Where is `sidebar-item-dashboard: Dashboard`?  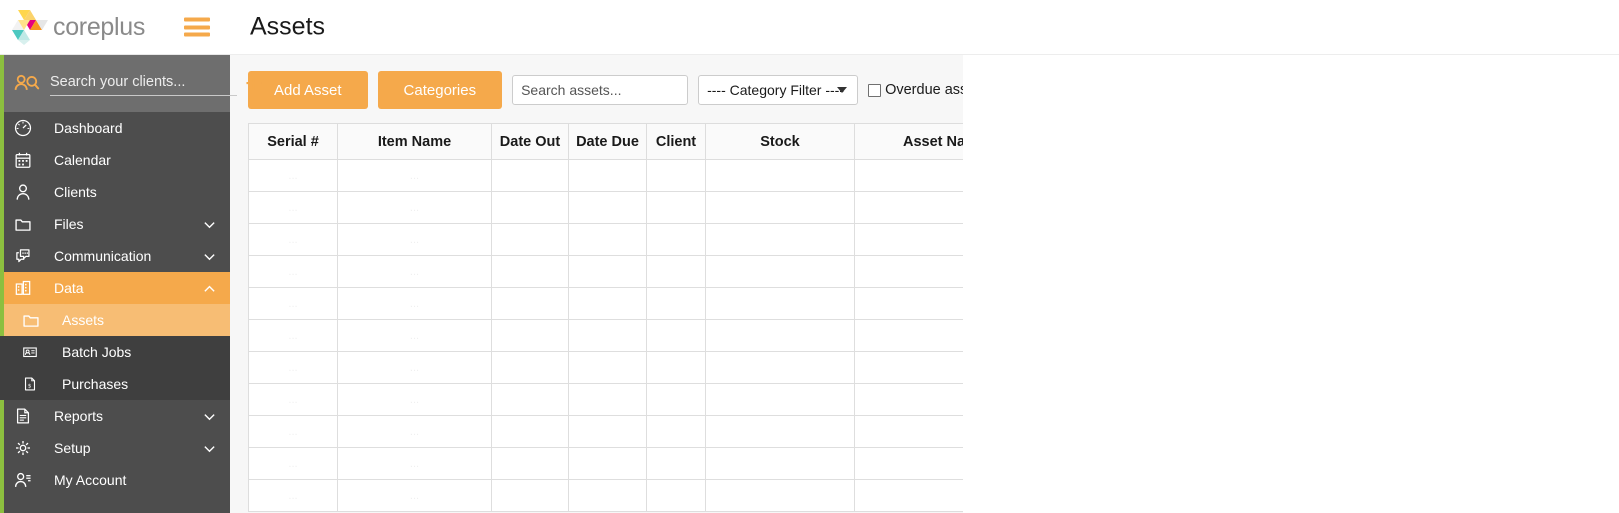 sidebar-item-dashboard: Dashboard is located at coordinates (115, 128).